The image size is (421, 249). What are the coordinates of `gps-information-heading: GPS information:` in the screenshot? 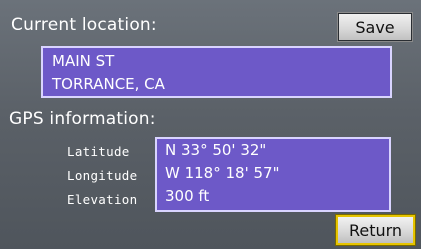 It's located at (82, 119).